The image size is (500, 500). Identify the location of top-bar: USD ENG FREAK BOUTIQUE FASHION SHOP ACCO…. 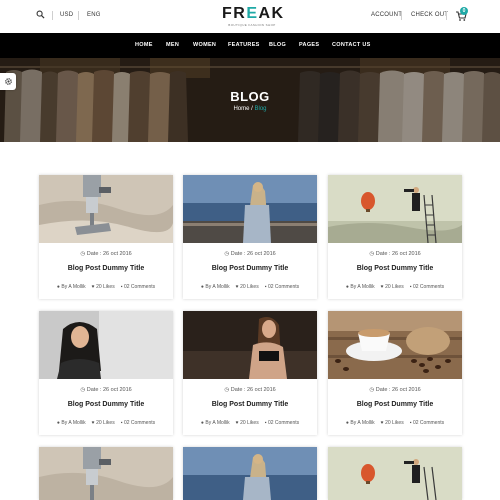
(250, 16).